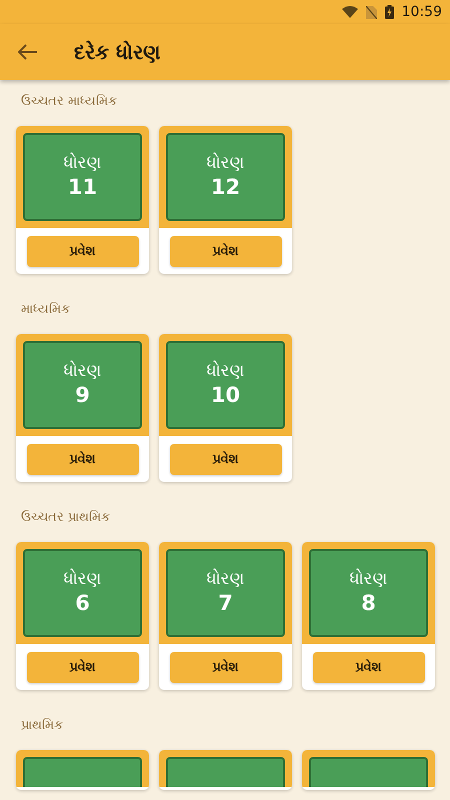 The height and width of the screenshot is (800, 450). What do you see at coordinates (225, 395) in the screenshot?
I see `grade-number: 10` at bounding box center [225, 395].